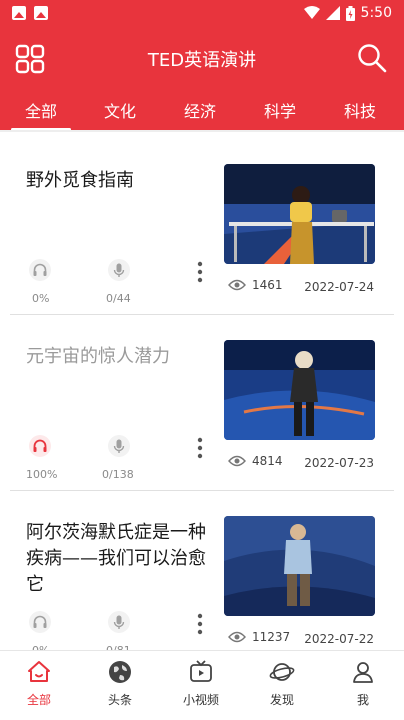 The width and height of the screenshot is (404, 720). I want to click on tab-all: 全部, so click(41, 114).